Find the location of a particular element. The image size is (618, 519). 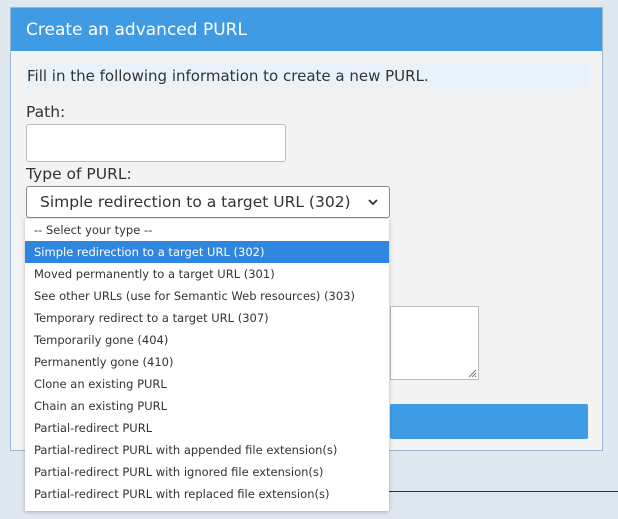

dropdown-option: Simple redirection to a target URL (302) is located at coordinates (207, 252).